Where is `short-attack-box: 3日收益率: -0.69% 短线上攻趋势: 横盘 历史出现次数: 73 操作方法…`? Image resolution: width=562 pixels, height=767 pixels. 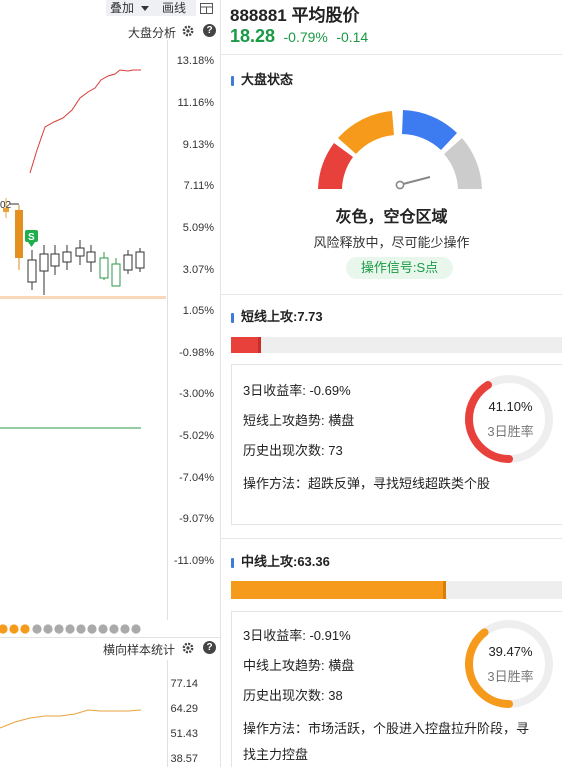 short-attack-box: 3日收益率: -0.69% 短线上攻趋势: 横盘 历史出现次数: 73 操作方法… is located at coordinates (396, 444).